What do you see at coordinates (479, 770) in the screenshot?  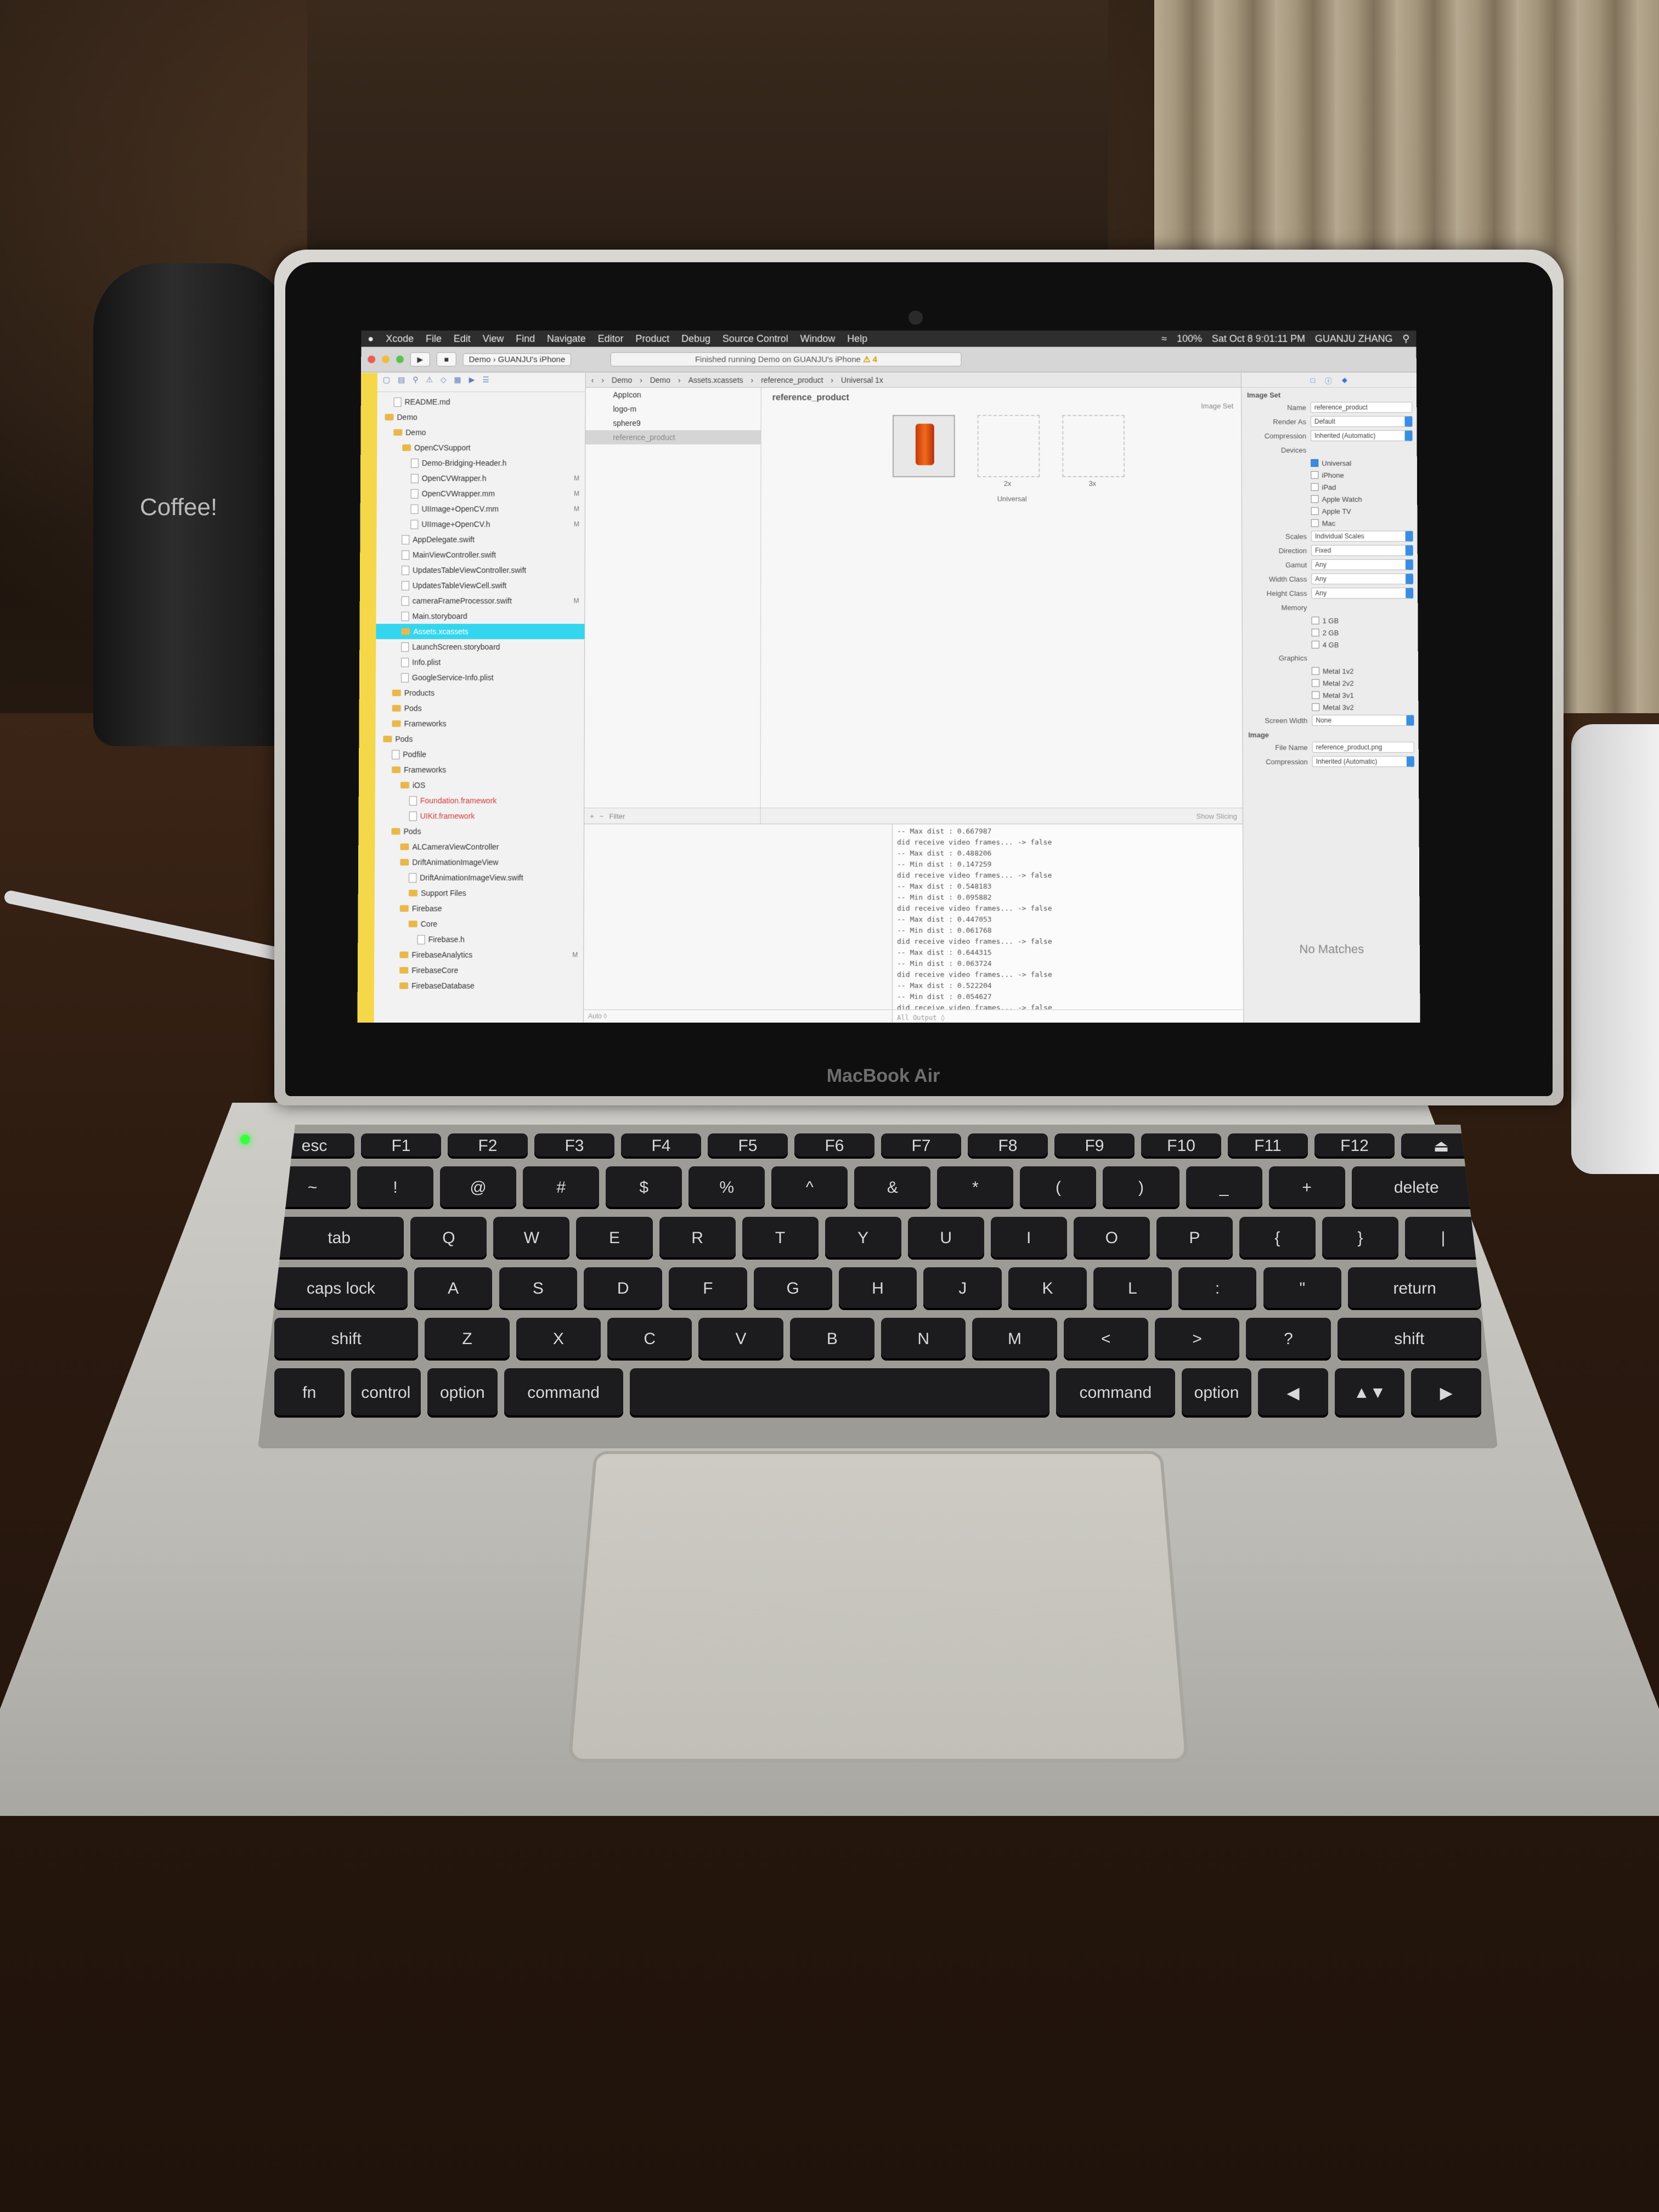 I see `navigator-row: Frameworks` at bounding box center [479, 770].